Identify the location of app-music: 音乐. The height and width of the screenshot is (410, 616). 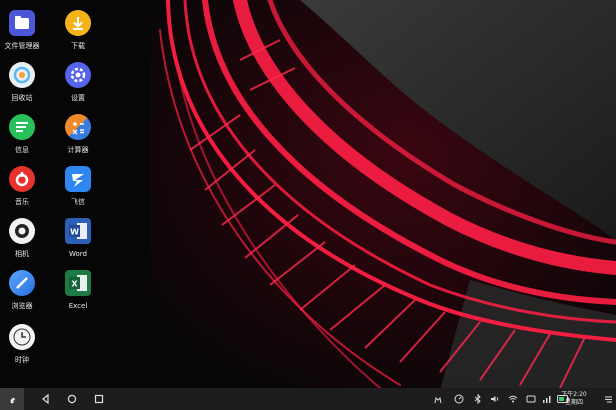
(24, 192).